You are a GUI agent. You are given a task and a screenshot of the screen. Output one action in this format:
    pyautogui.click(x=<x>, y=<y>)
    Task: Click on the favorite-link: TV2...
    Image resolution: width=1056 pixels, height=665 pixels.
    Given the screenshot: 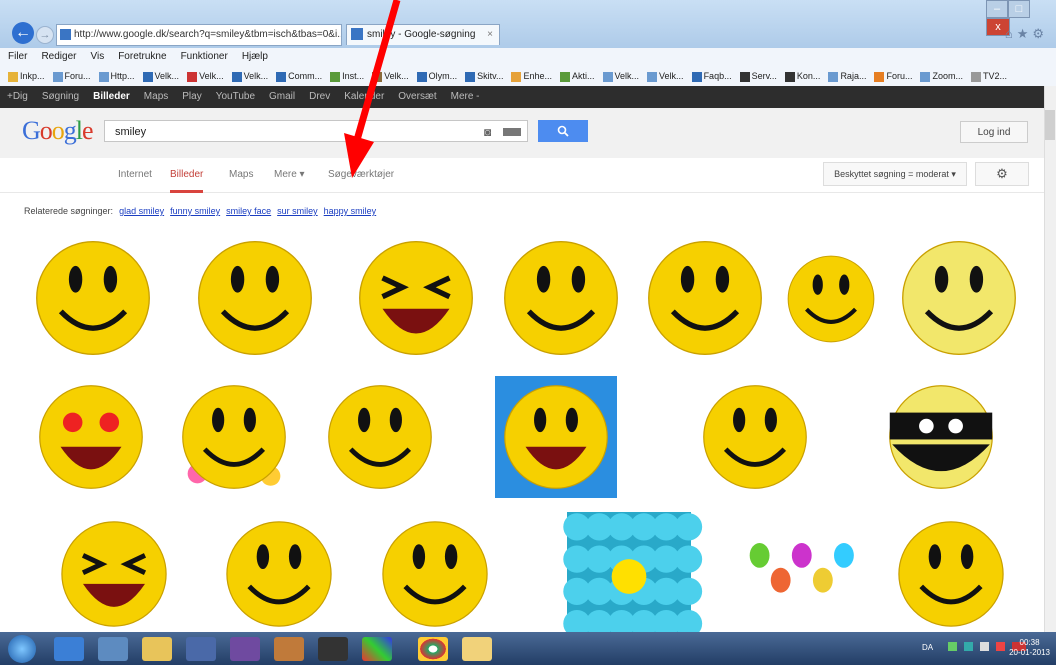 What is the action you would take?
    pyautogui.click(x=988, y=76)
    